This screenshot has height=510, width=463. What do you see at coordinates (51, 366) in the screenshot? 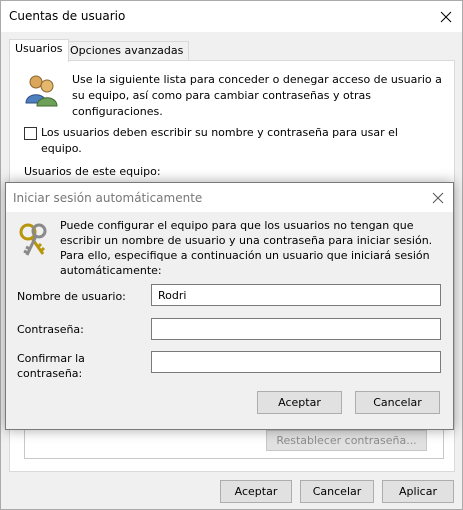
I see `confirm-password-label: Confirmar la contraseña:` at bounding box center [51, 366].